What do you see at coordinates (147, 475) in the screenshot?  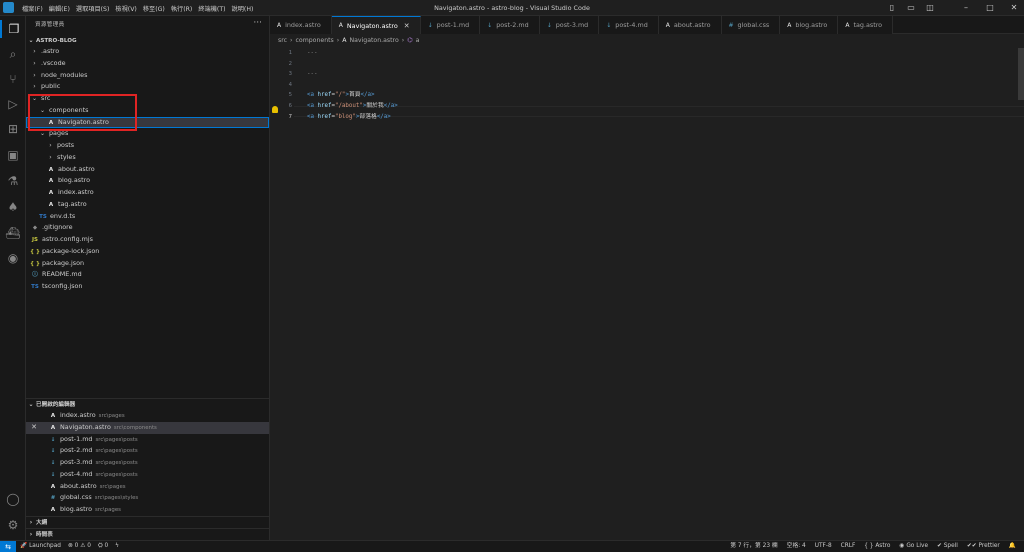 I see `open-editor-item: ↓ post-4.md src\pages\posts` at bounding box center [147, 475].